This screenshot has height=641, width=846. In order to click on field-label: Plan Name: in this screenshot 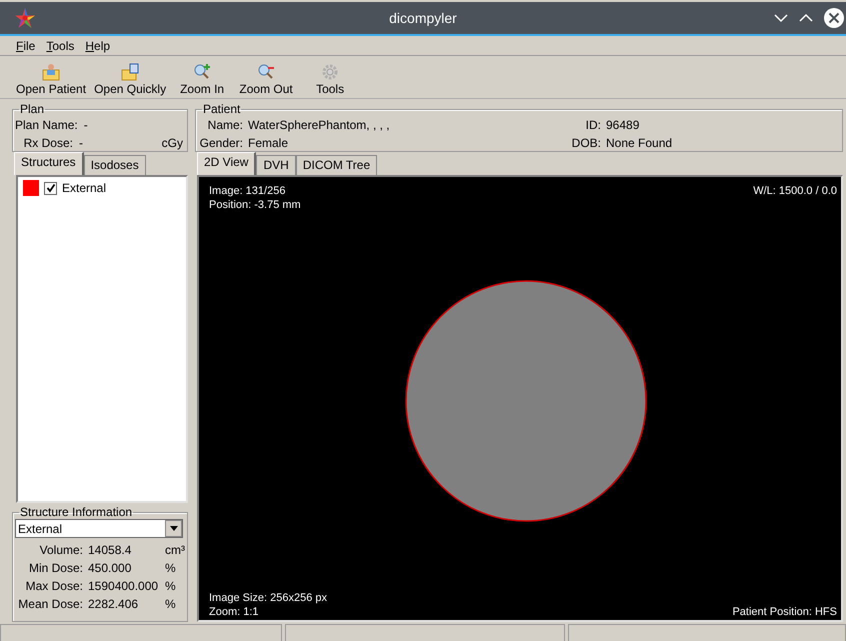, I will do `click(46, 125)`.